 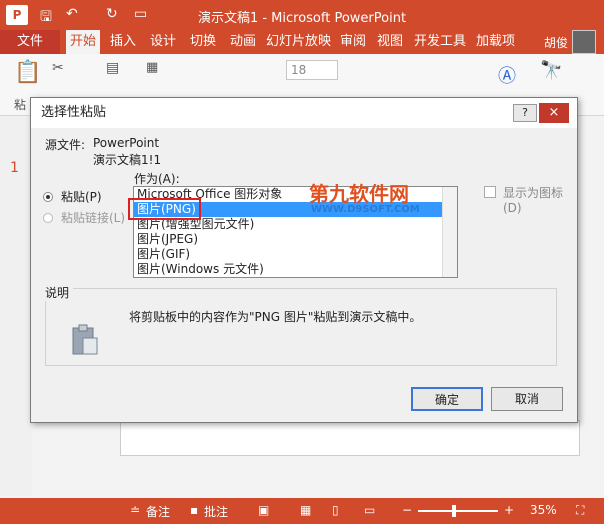 What do you see at coordinates (152, 67) in the screenshot?
I see `layout-icon: ▦` at bounding box center [152, 67].